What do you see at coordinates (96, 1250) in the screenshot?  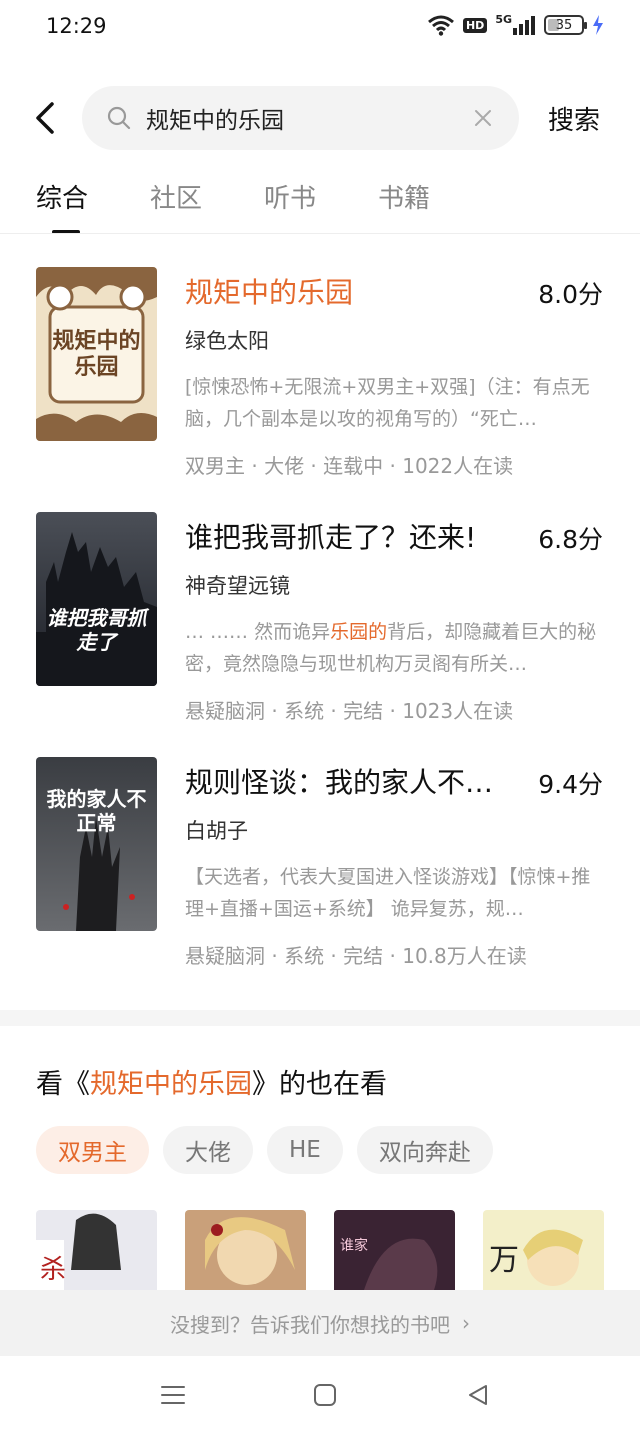 I see `recommended-book-cover: 杀` at bounding box center [96, 1250].